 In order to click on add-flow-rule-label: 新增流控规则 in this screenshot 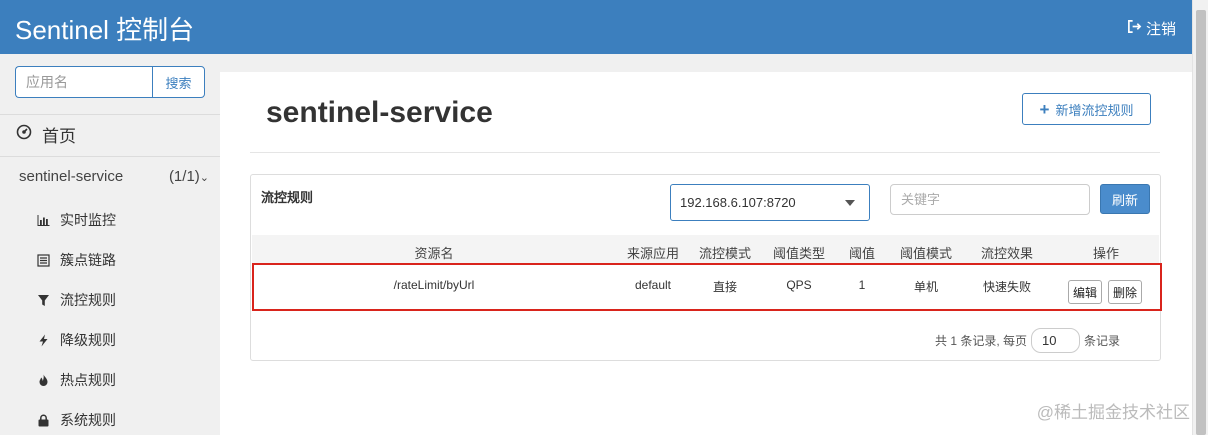, I will do `click(1094, 110)`.